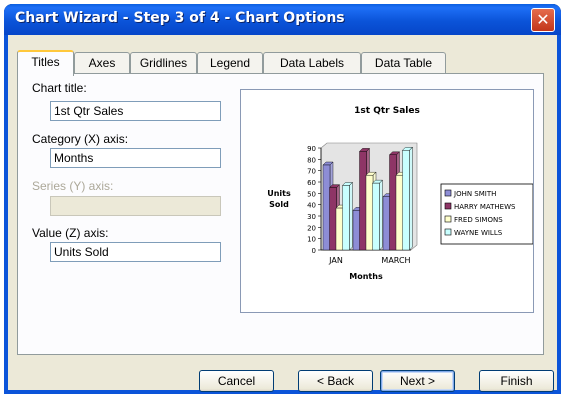  What do you see at coordinates (135, 158) in the screenshot?
I see `category-axis-input: Months` at bounding box center [135, 158].